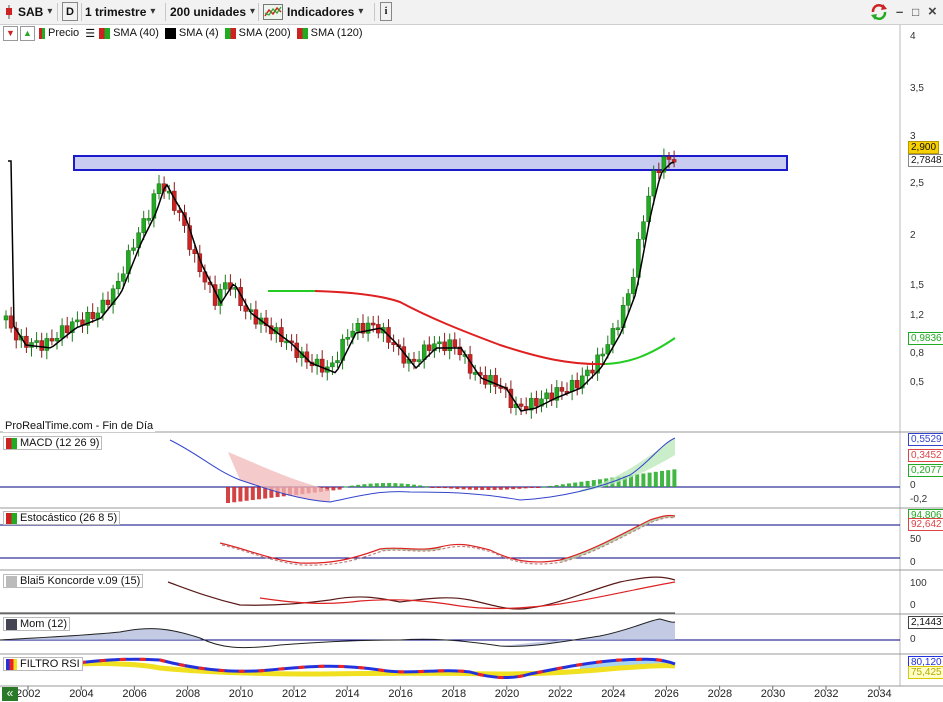 The image size is (943, 702). What do you see at coordinates (925, 524) in the screenshot?
I see `stoch-d-badge: 92,642` at bounding box center [925, 524].